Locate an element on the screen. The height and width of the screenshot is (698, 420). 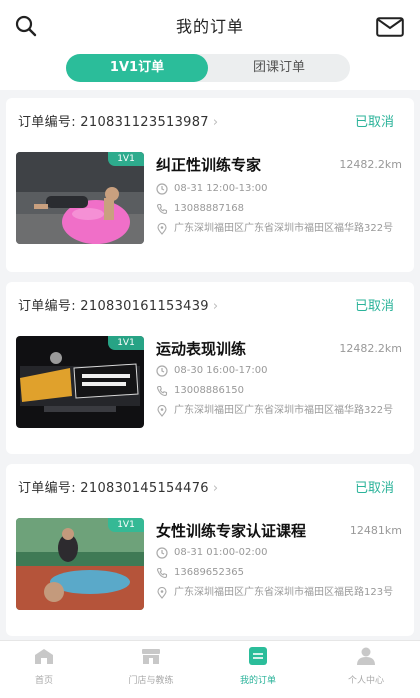
order-number-link: 订单编号: 210830161153439 › is located at coordinates (118, 304).